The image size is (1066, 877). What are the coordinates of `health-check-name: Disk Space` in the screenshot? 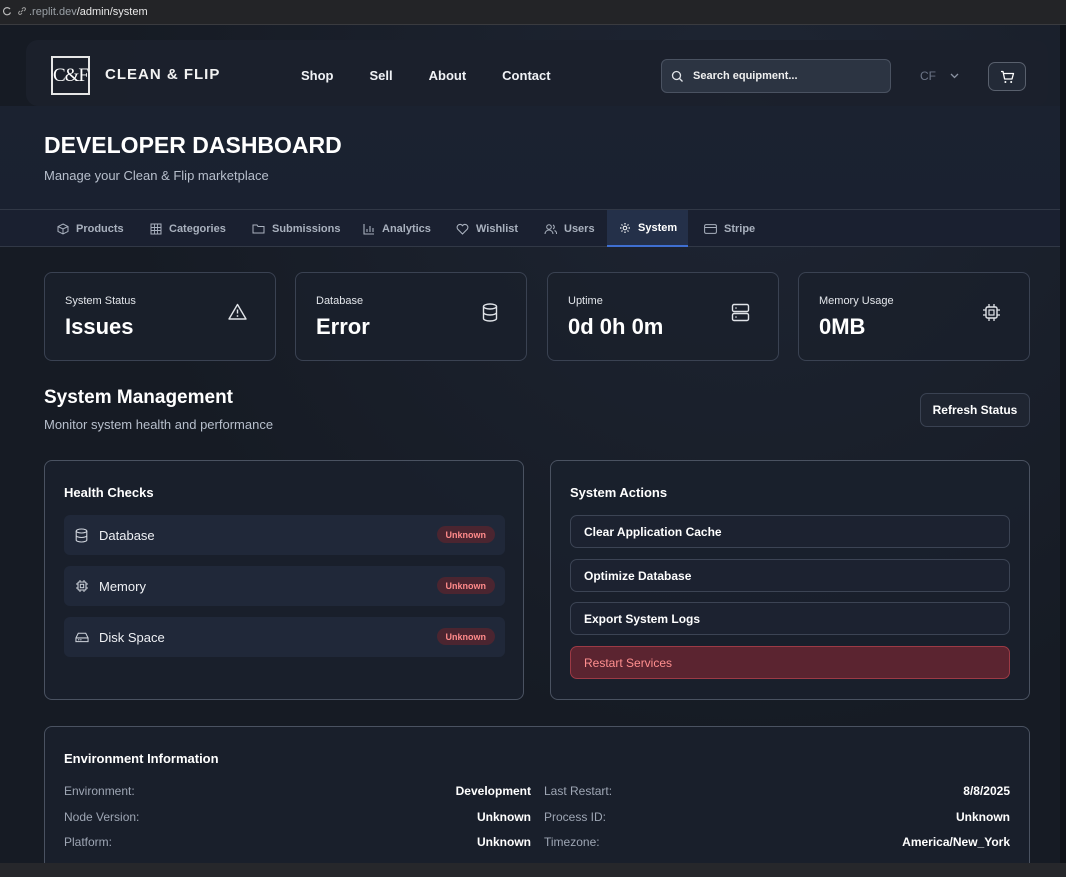 It's located at (132, 637).